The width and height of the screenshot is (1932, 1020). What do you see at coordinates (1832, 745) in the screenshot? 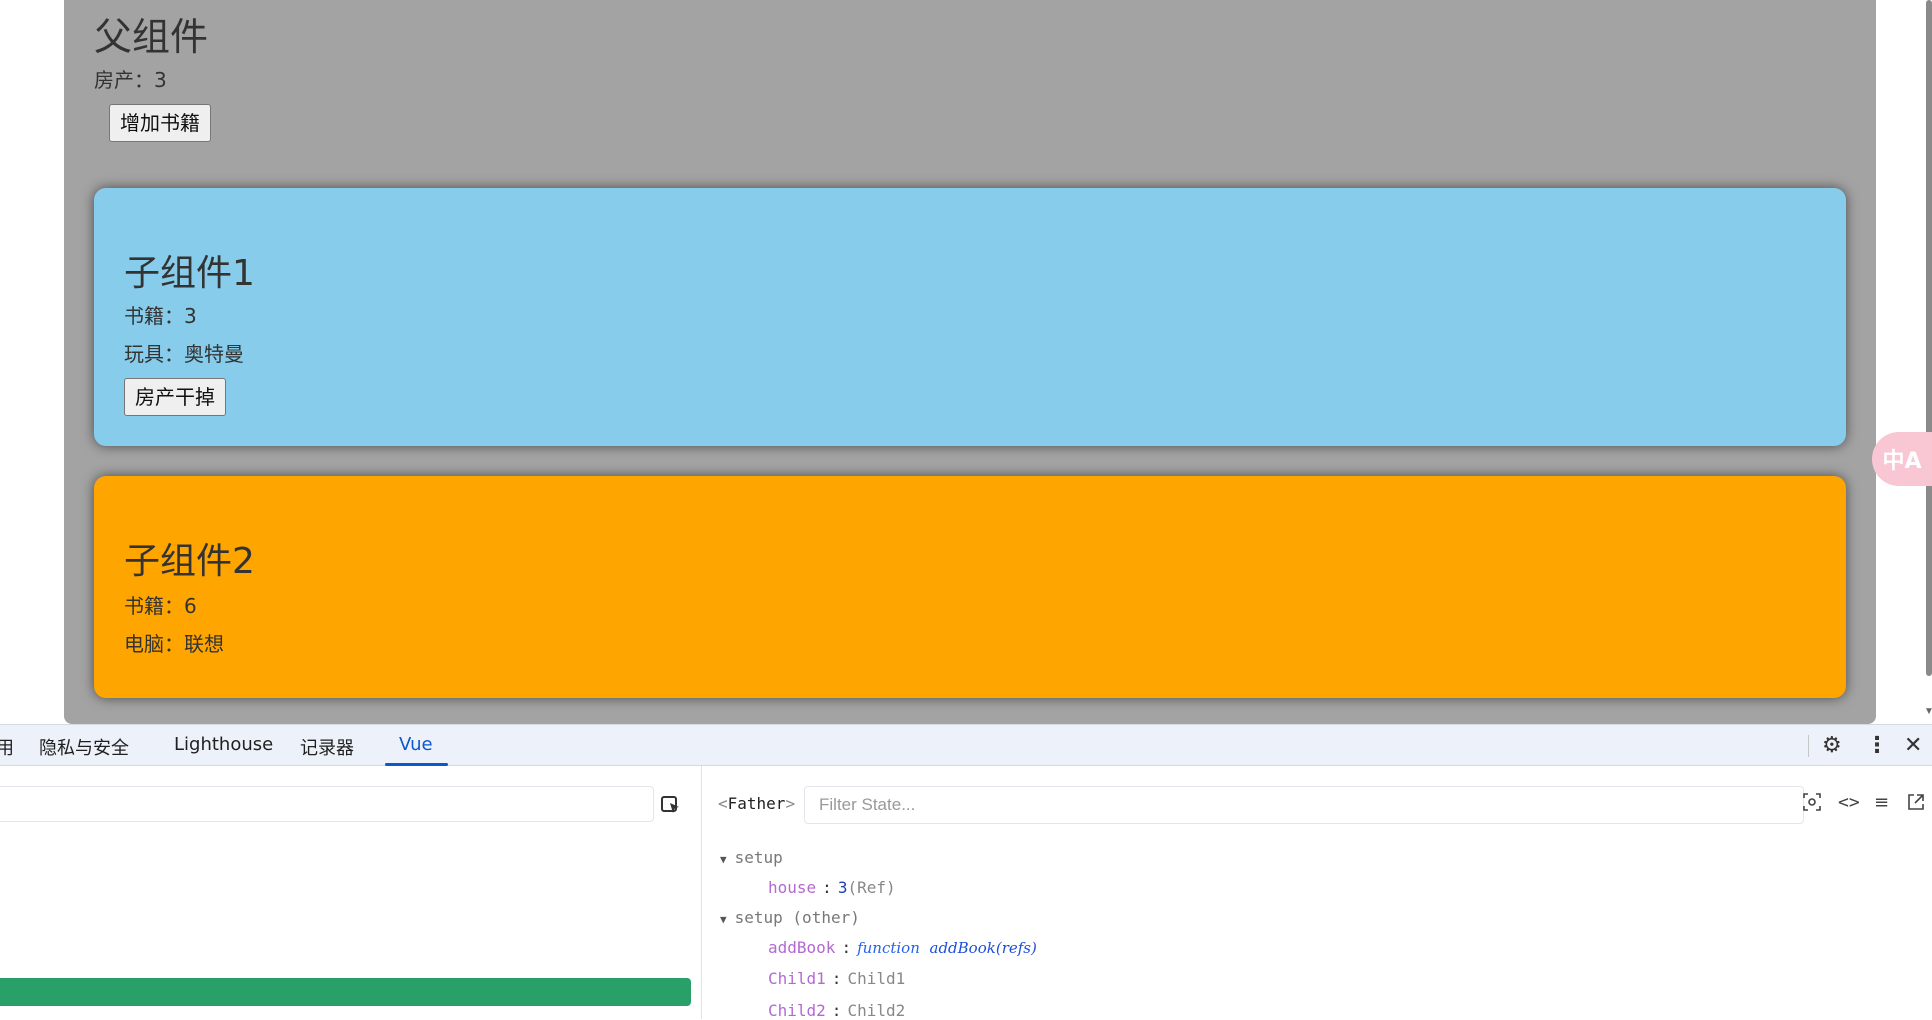
I see `gear-icon: ⚙` at bounding box center [1832, 745].